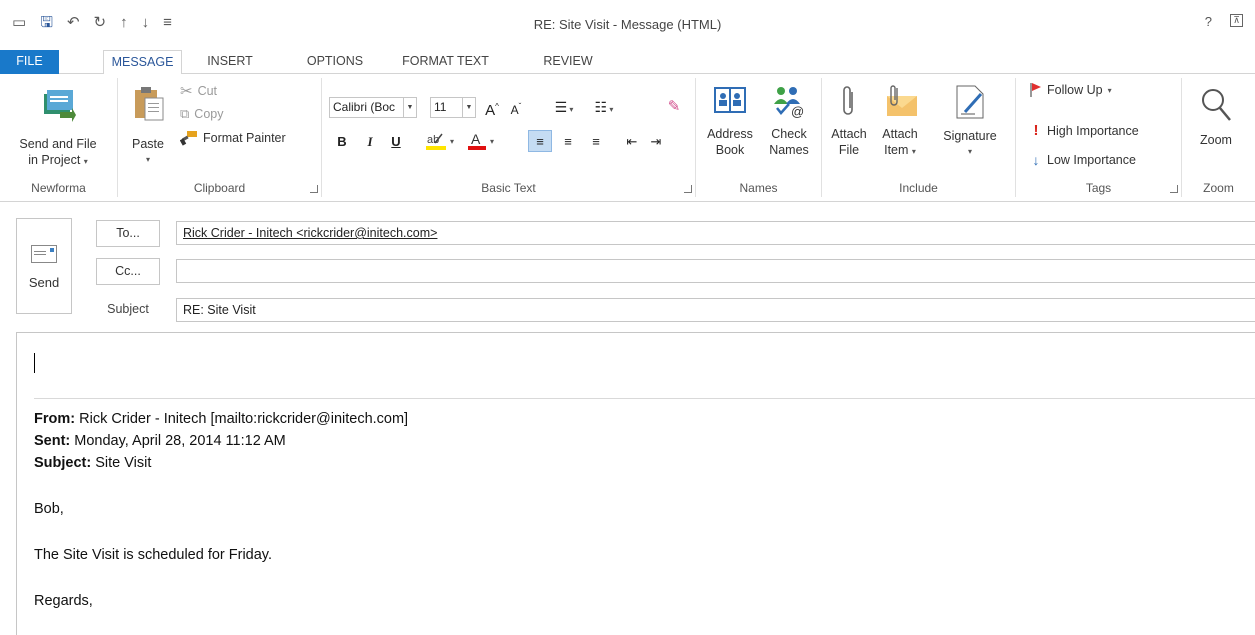 The height and width of the screenshot is (635, 1255). I want to click on attach-file-button: Attach File, so click(849, 121).